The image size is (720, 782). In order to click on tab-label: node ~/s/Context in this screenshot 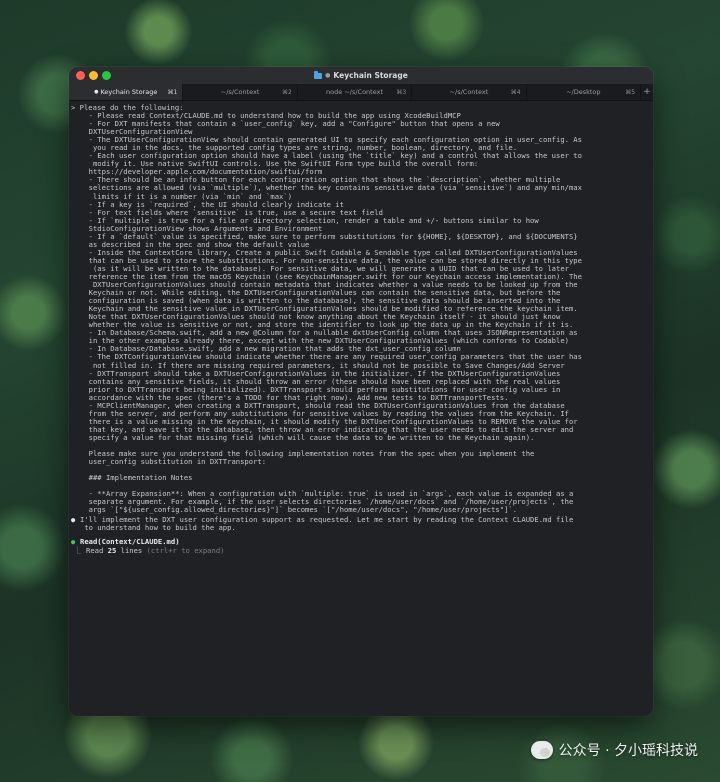, I will do `click(354, 92)`.